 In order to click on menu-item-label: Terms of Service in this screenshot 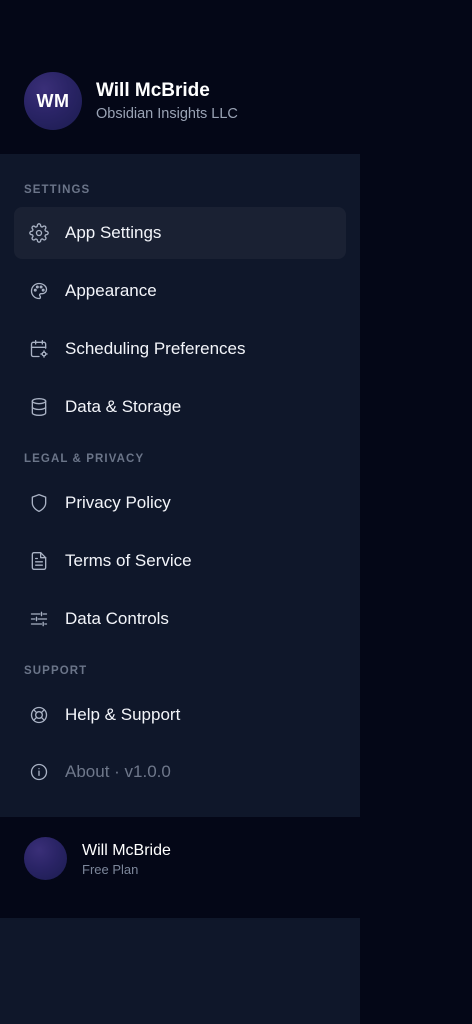, I will do `click(128, 560)`.